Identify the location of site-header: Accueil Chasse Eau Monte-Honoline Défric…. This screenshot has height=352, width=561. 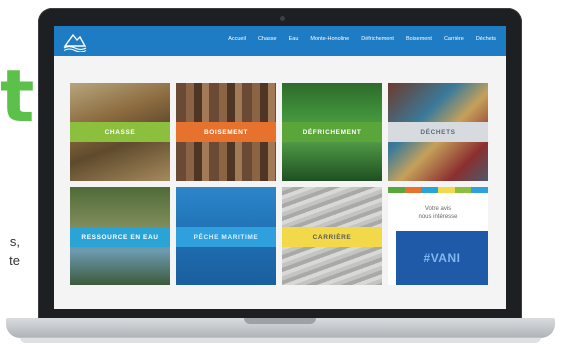
(280, 41).